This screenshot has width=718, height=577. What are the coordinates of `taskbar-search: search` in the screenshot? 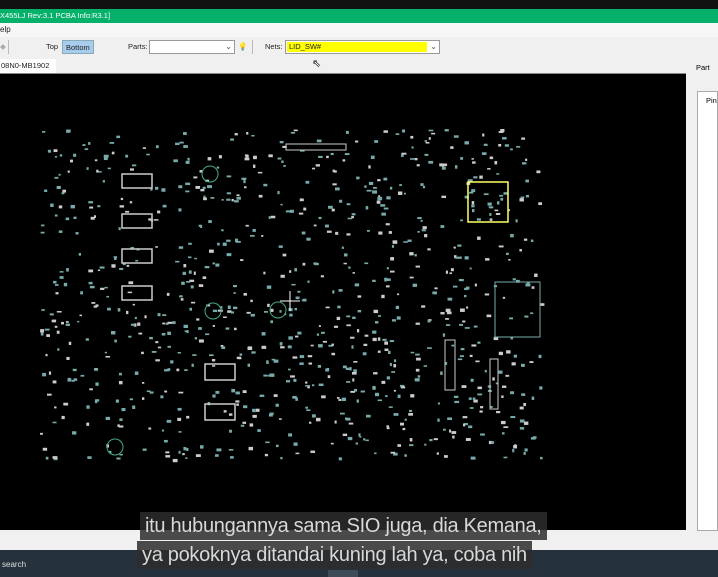 It's located at (14, 564).